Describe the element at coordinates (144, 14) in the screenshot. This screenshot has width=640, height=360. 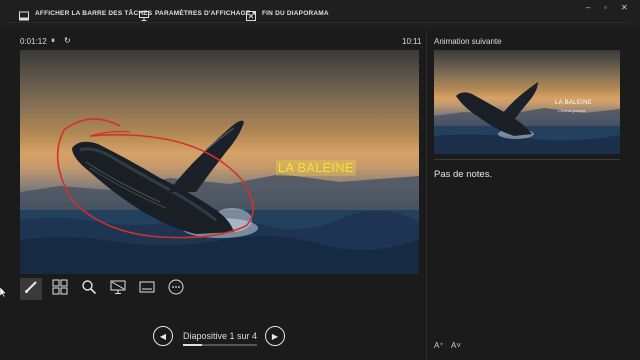
I see `display-settings-icon` at that location.